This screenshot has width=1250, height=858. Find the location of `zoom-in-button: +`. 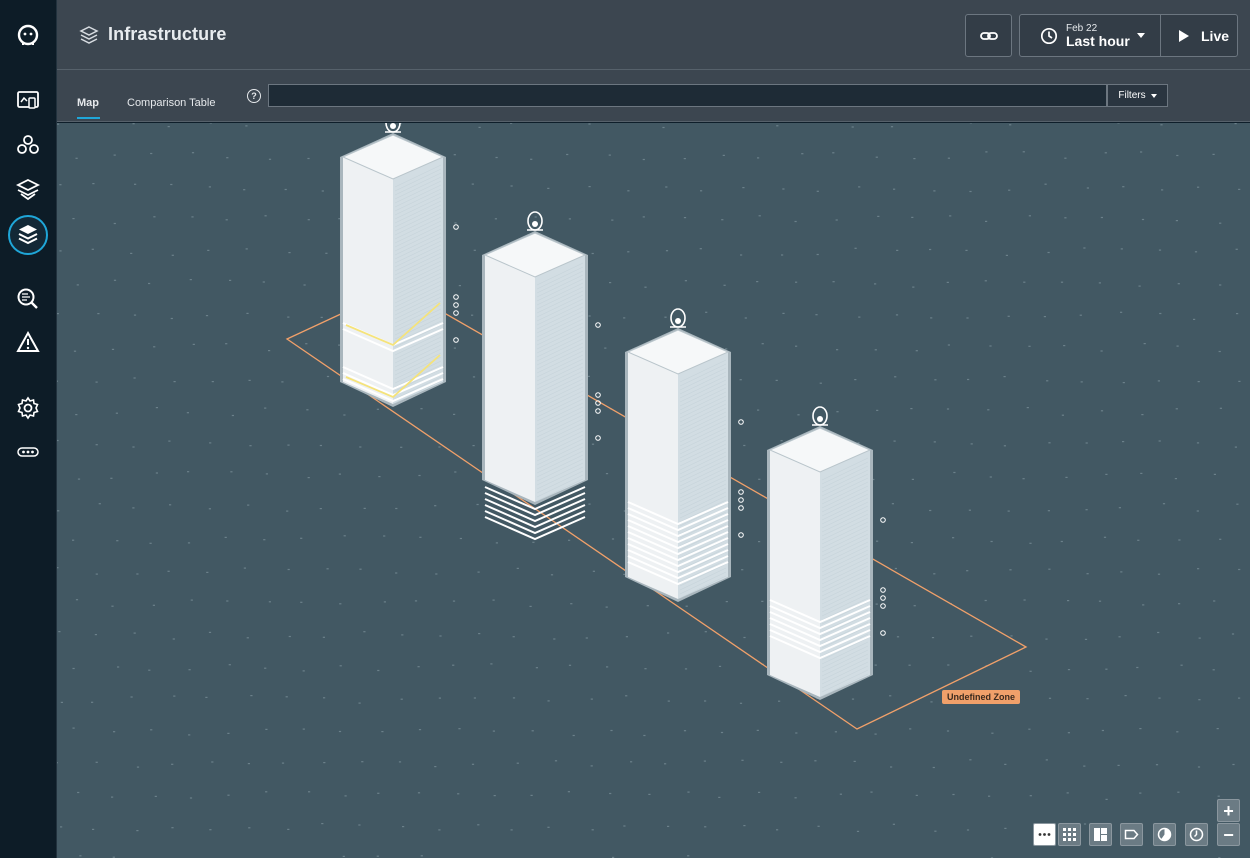

zoom-in-button: + is located at coordinates (1228, 810).